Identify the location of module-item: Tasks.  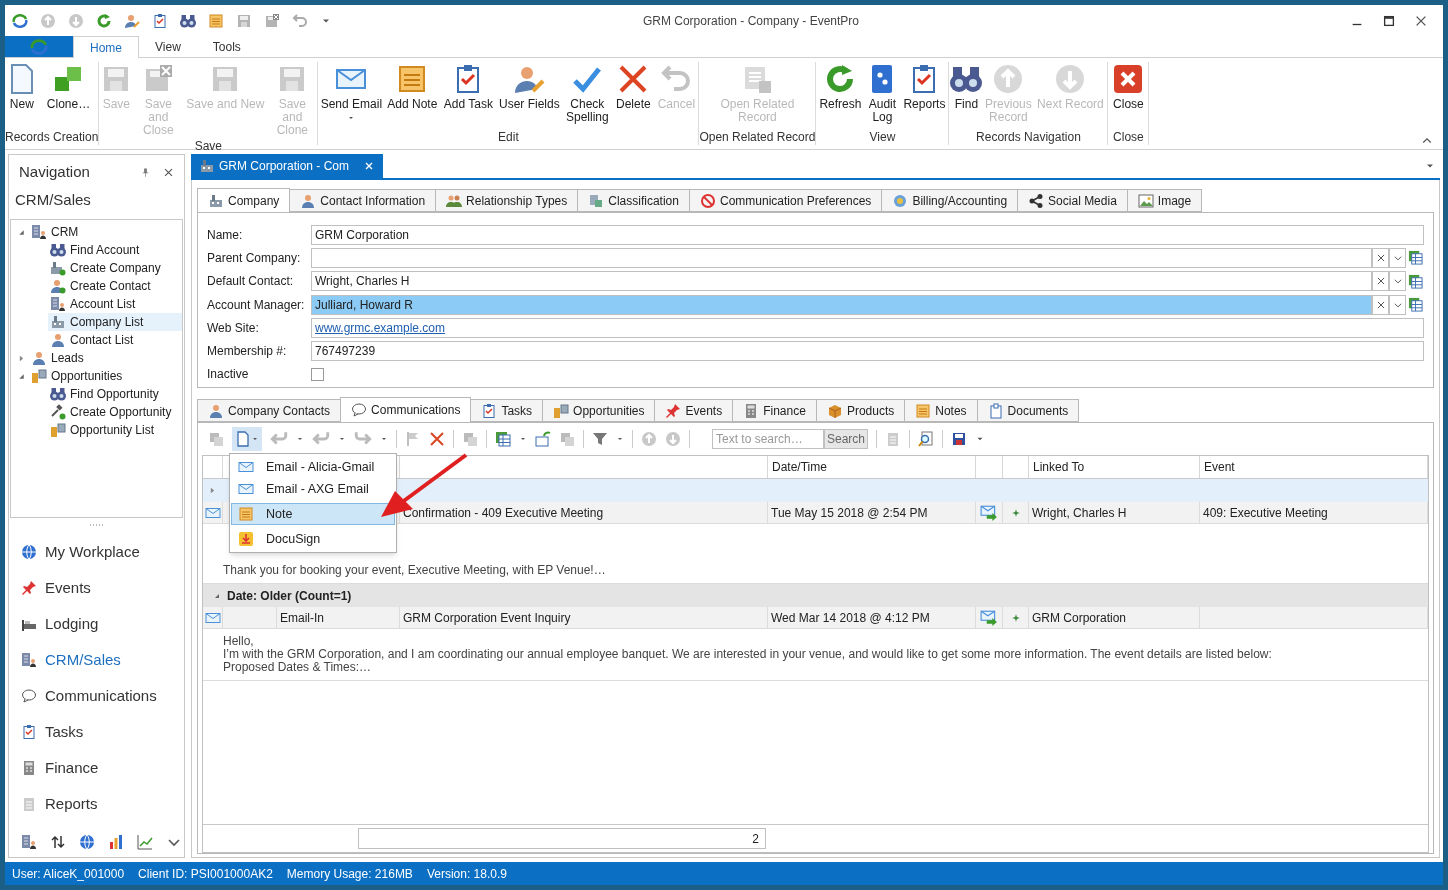
(96, 732).